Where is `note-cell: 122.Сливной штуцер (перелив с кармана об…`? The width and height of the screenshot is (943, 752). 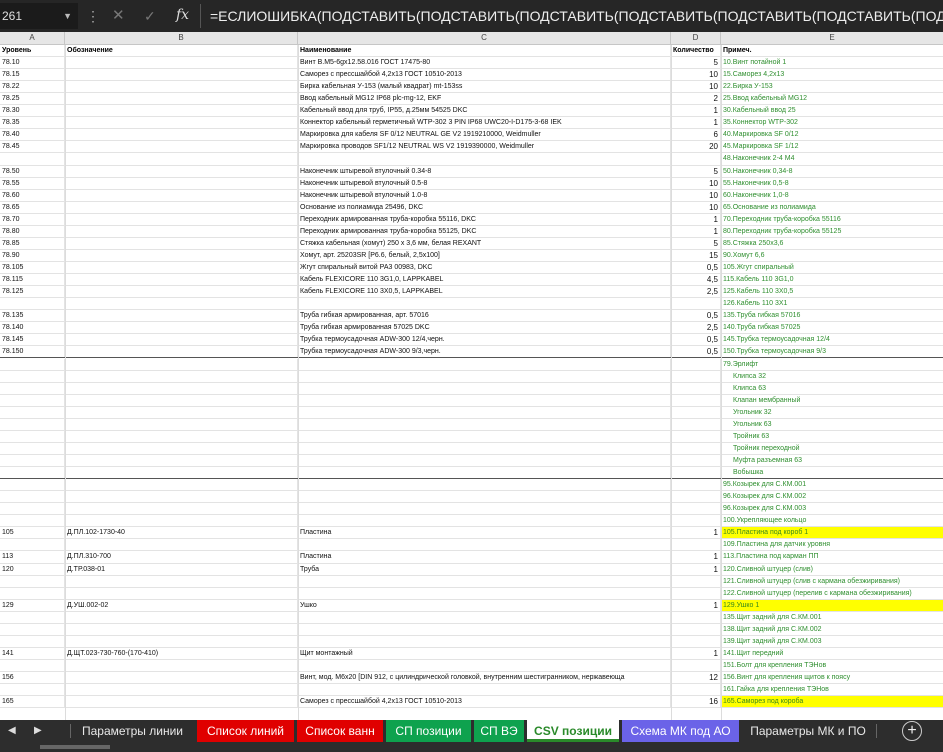 note-cell: 122.Сливной штуцер (перелив с кармана об… is located at coordinates (832, 593).